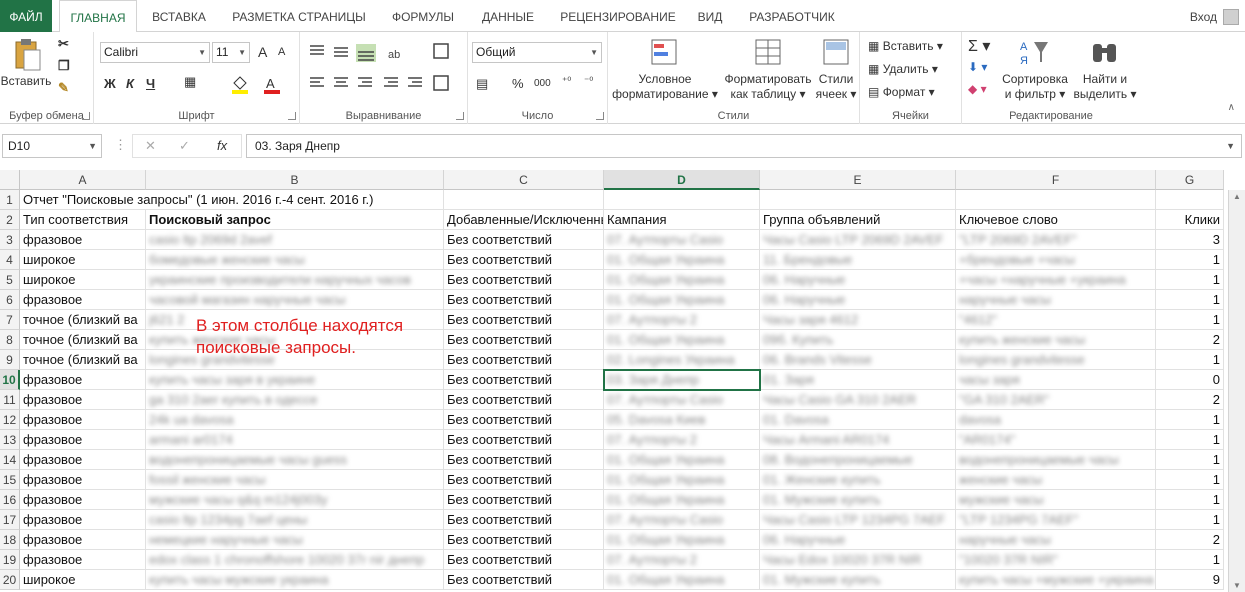  Describe the element at coordinates (858, 460) in the screenshot. I see `cell-e14: 08. Водонепроницаемые` at that location.